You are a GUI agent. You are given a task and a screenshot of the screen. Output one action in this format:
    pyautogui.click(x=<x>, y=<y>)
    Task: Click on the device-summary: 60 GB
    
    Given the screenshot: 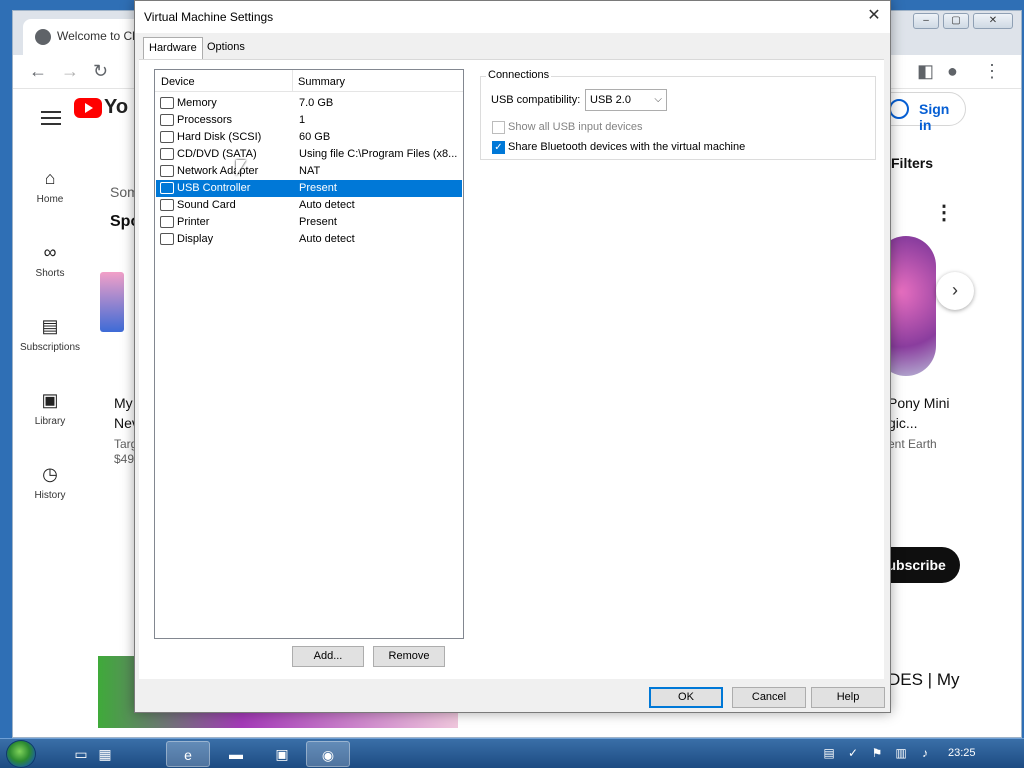 What is the action you would take?
    pyautogui.click(x=315, y=137)
    